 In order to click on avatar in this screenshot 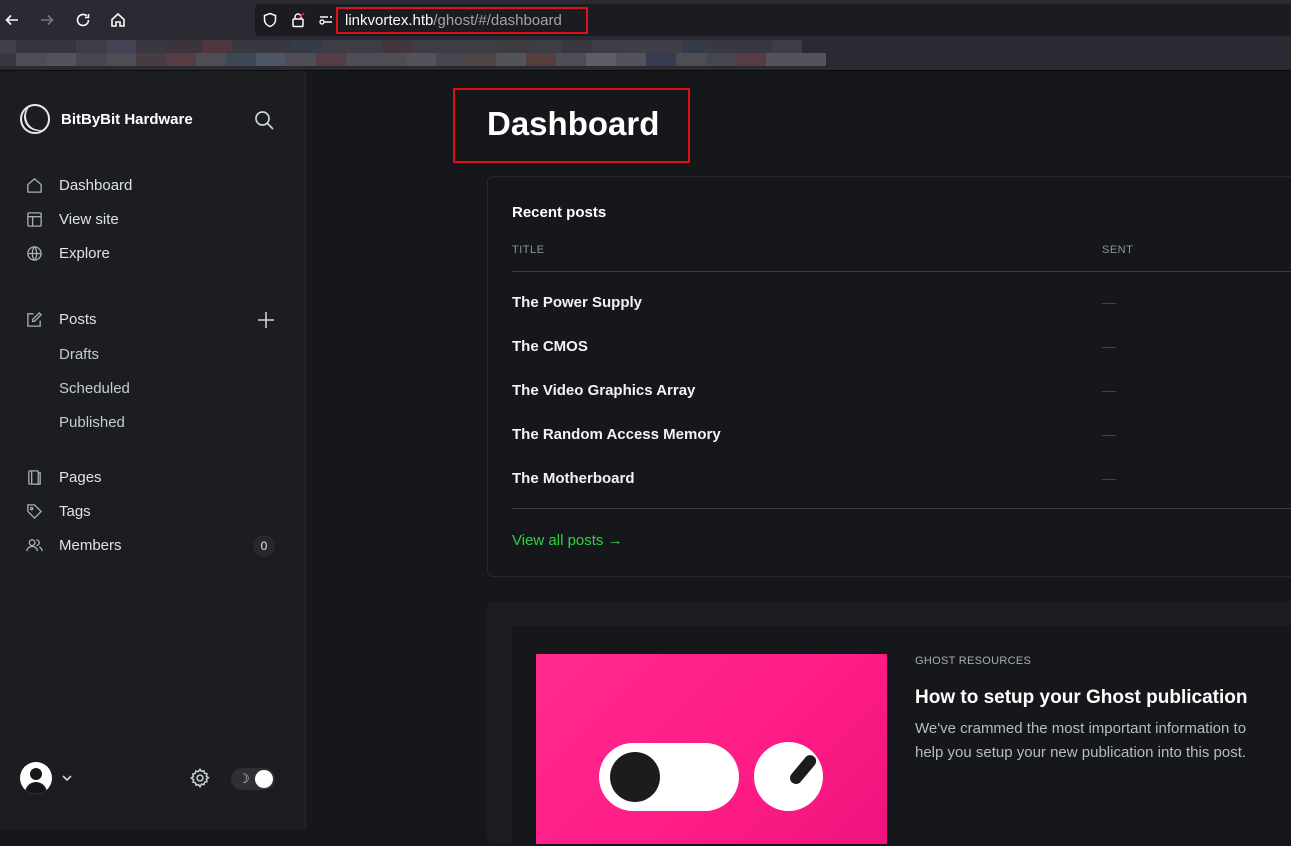, I will do `click(36, 778)`.